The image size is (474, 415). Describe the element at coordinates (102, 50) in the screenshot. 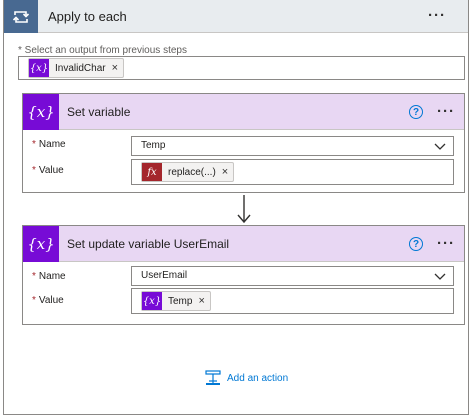

I see `select-output-label: * Select an output from previous steps` at that location.